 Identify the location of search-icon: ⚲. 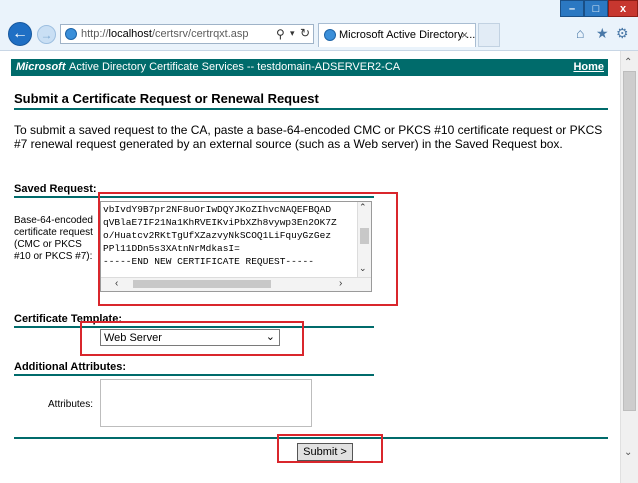
(280, 34).